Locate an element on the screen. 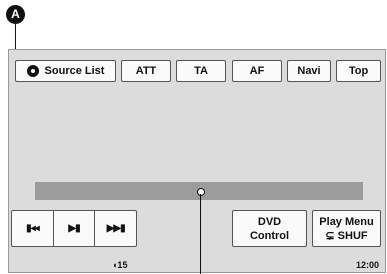  source-list-button: Source List is located at coordinates (65, 71).